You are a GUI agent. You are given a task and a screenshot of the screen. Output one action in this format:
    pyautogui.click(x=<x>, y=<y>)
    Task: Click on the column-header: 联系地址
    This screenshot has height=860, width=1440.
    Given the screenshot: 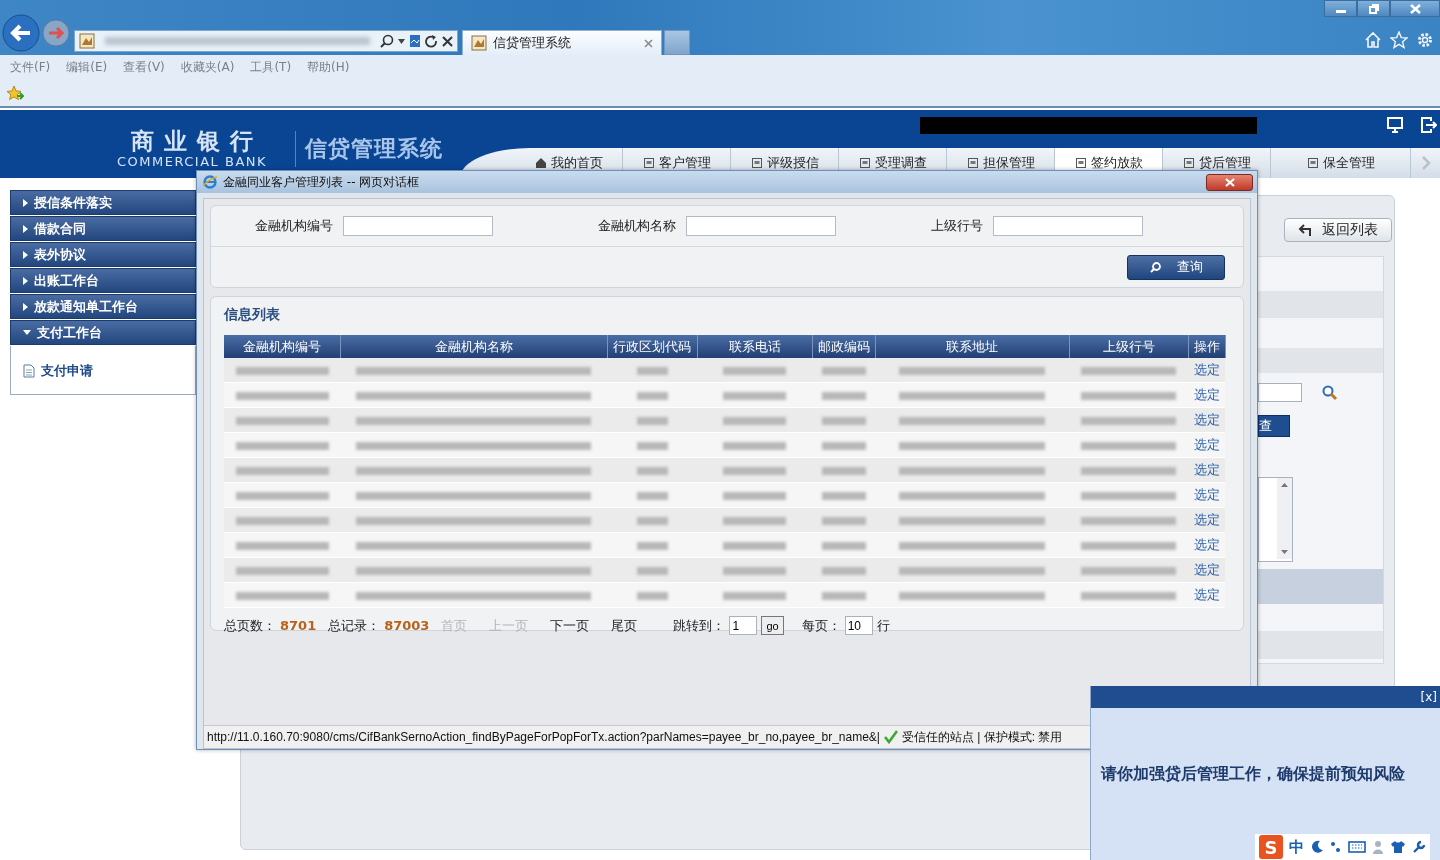 What is the action you would take?
    pyautogui.click(x=972, y=346)
    